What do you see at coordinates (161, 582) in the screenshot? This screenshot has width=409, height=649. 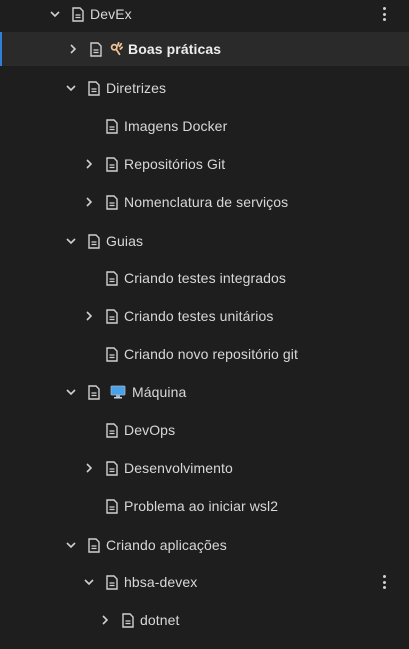 I see `tree-item-label: hbsa-devex` at bounding box center [161, 582].